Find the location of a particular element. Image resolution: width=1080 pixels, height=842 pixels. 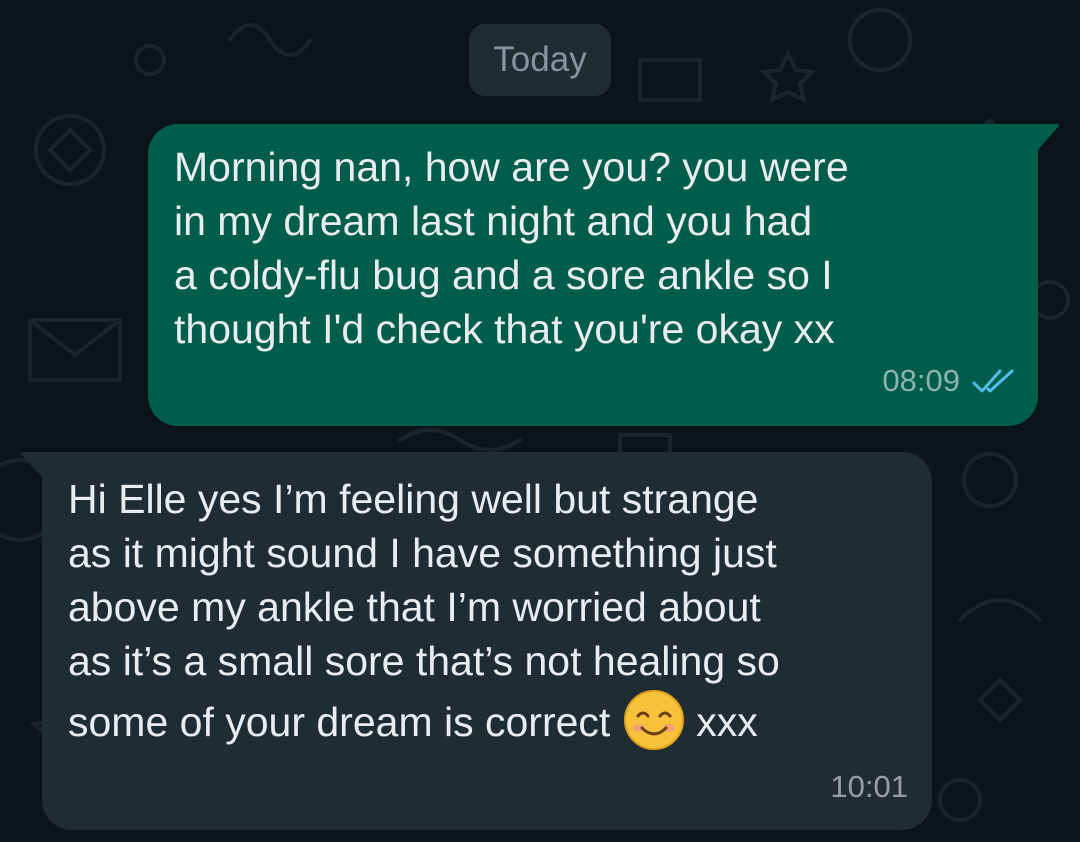

incoming-message-time: 10:01 is located at coordinates (869, 786).